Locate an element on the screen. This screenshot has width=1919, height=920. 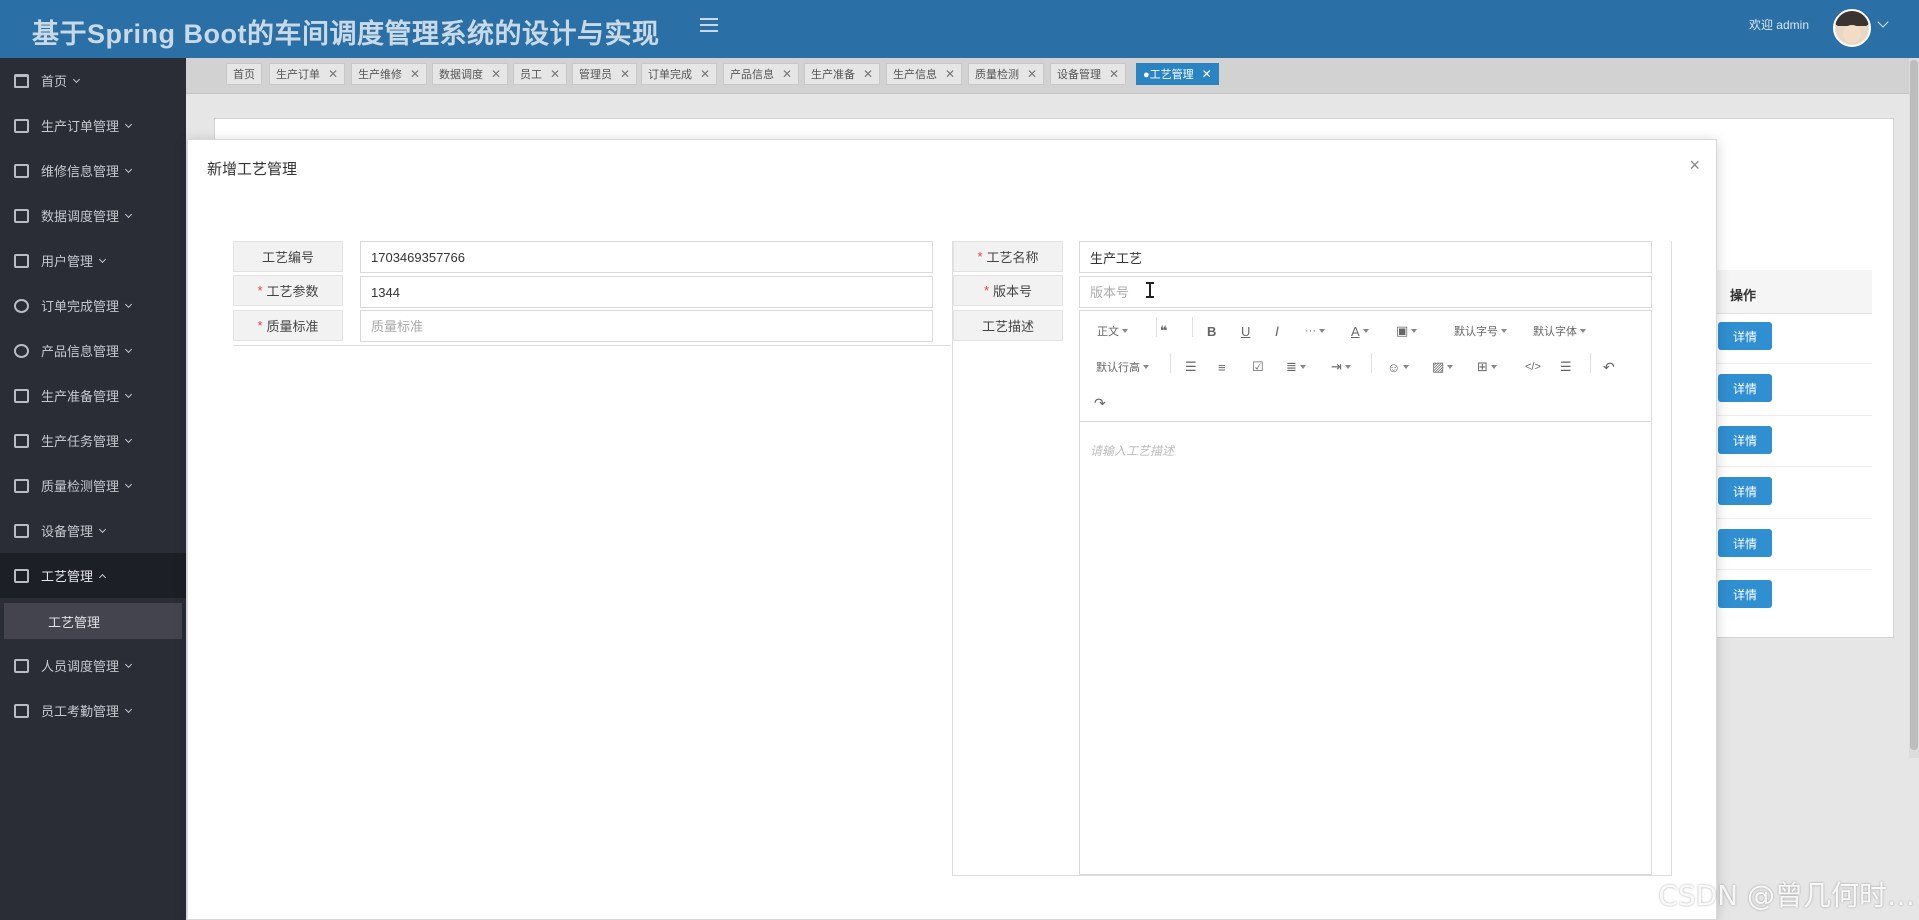
sidebar-item-users: 用户管理 is located at coordinates (93, 260).